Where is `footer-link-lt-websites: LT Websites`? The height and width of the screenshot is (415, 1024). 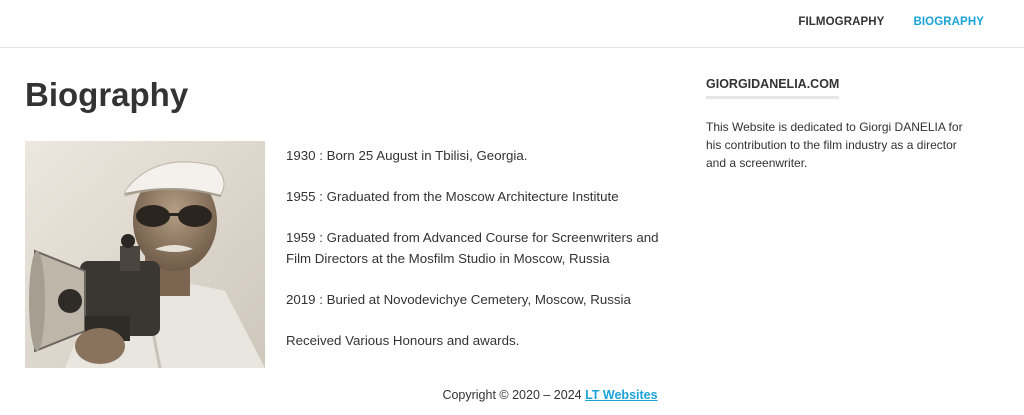 footer-link-lt-websites: LT Websites is located at coordinates (621, 395).